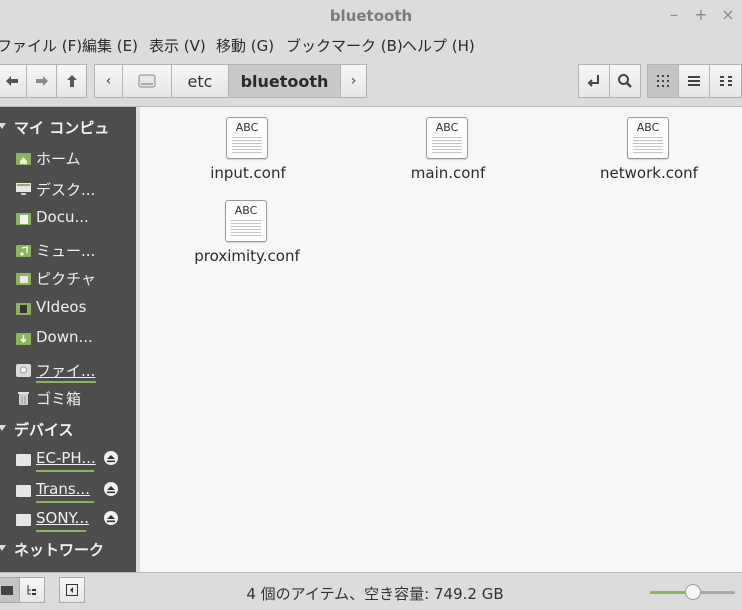 This screenshot has width=742, height=610. I want to click on pictures-folder-icon, so click(23, 279).